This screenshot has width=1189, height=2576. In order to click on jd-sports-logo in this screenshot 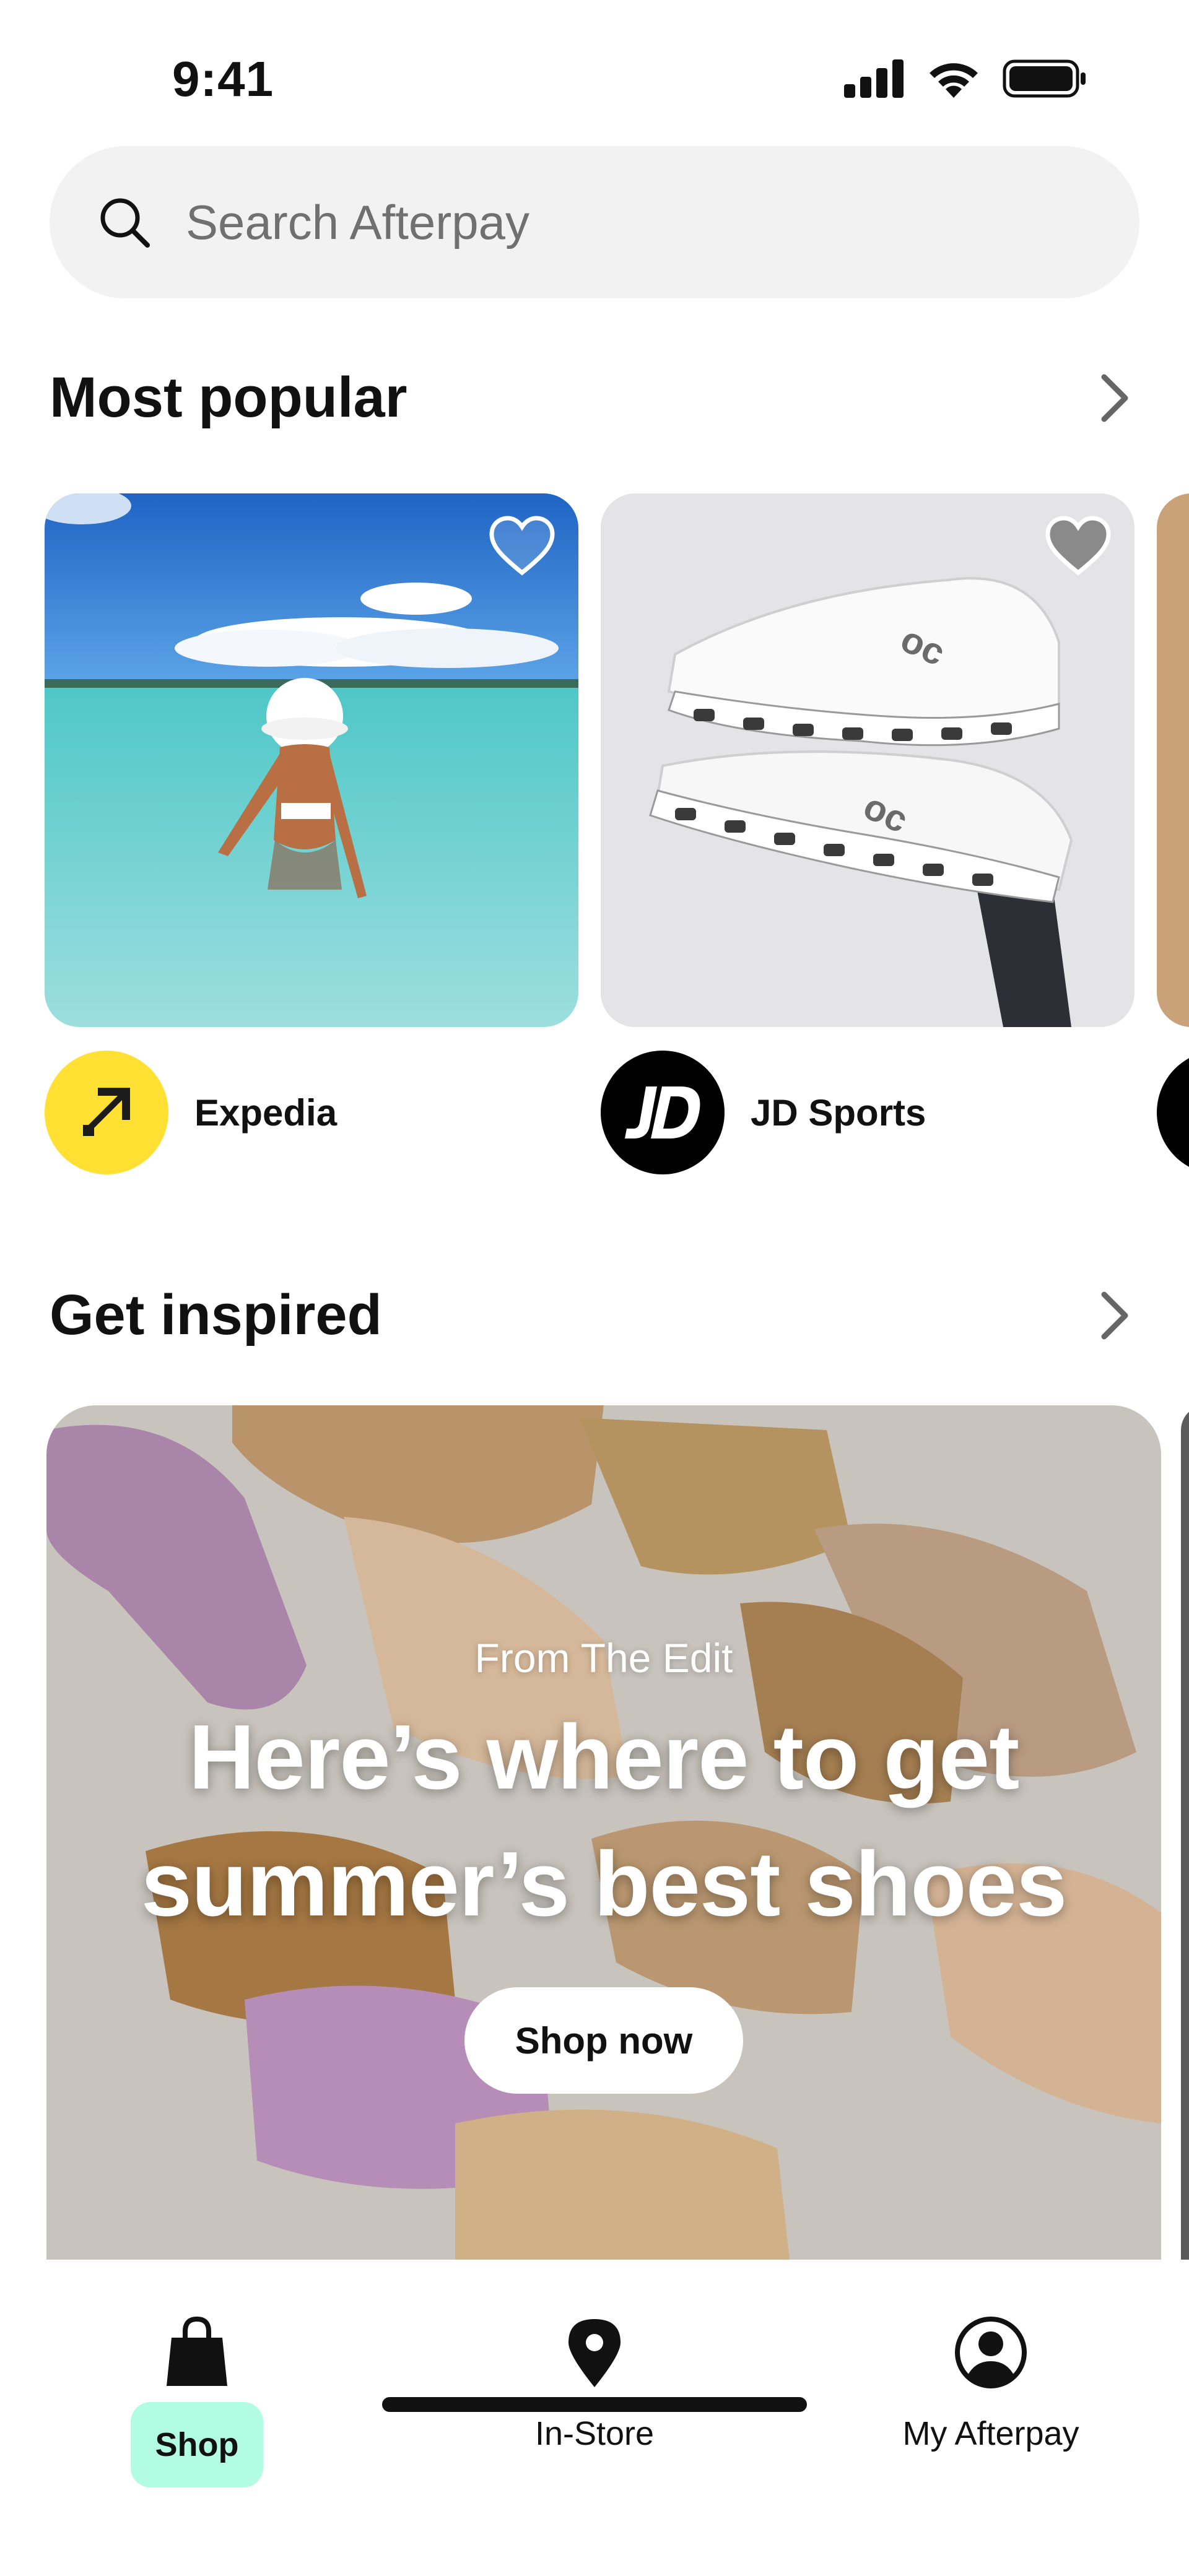, I will do `click(663, 1112)`.